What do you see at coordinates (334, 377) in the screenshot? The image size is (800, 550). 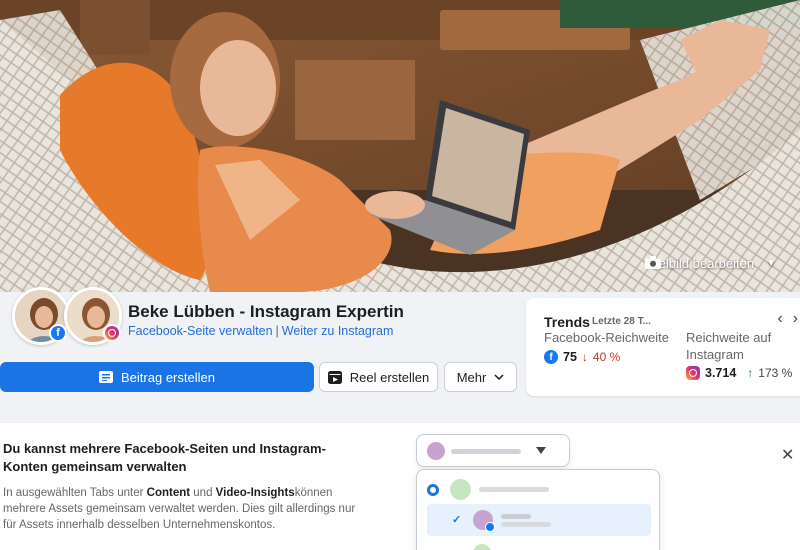 I see `reel-icon` at bounding box center [334, 377].